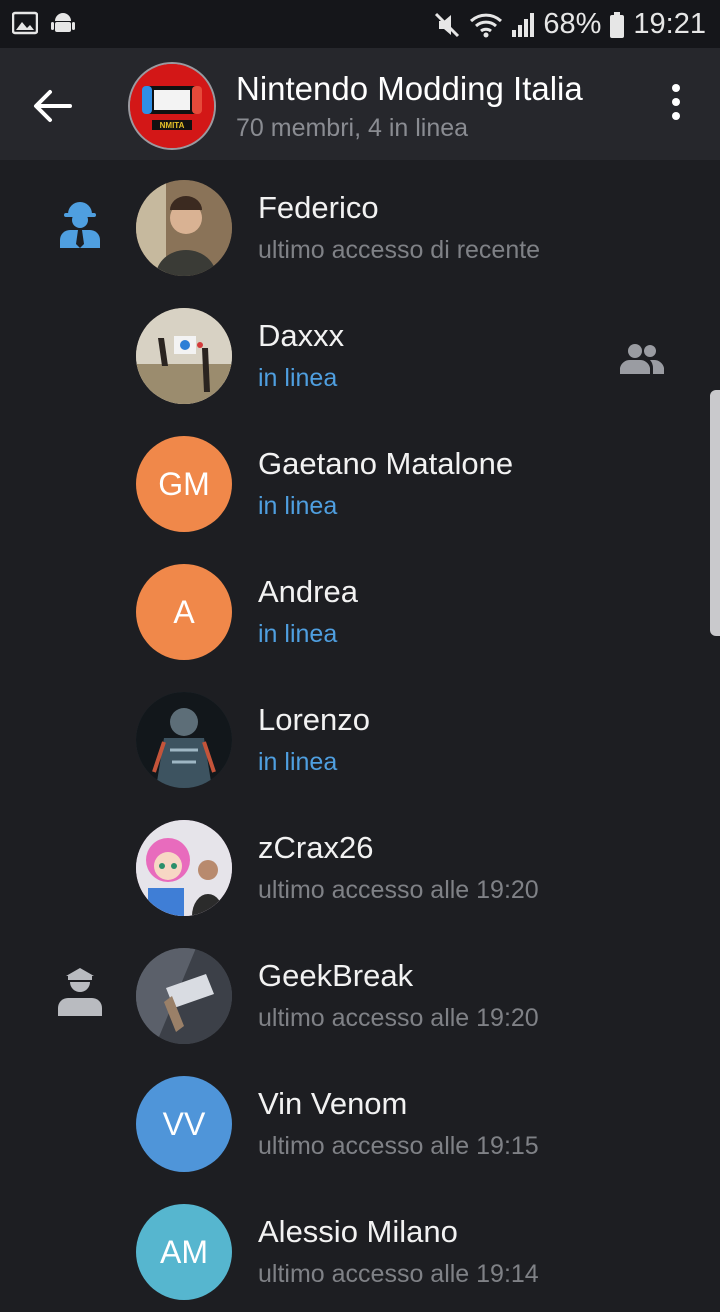 The width and height of the screenshot is (720, 1312). What do you see at coordinates (360, 24) in the screenshot?
I see `status-bar: 68% 19:21` at bounding box center [360, 24].